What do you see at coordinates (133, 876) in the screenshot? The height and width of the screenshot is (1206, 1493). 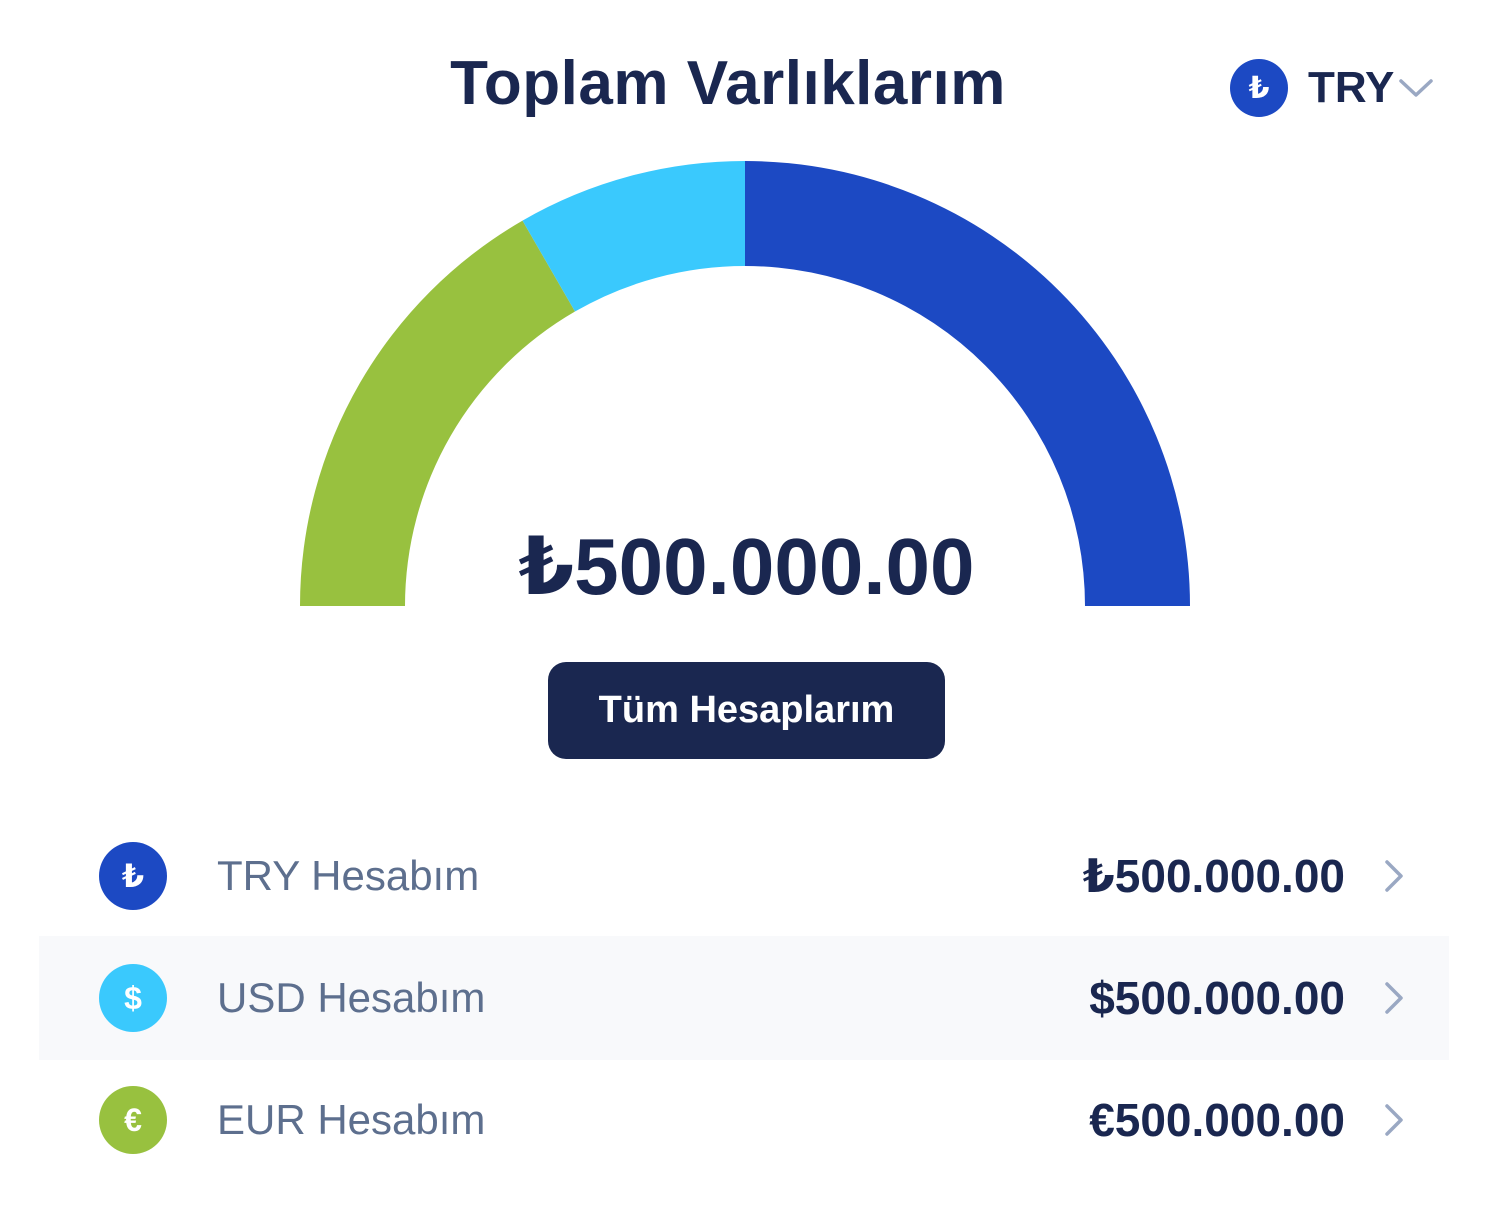 I see `lira-icon: ₺` at bounding box center [133, 876].